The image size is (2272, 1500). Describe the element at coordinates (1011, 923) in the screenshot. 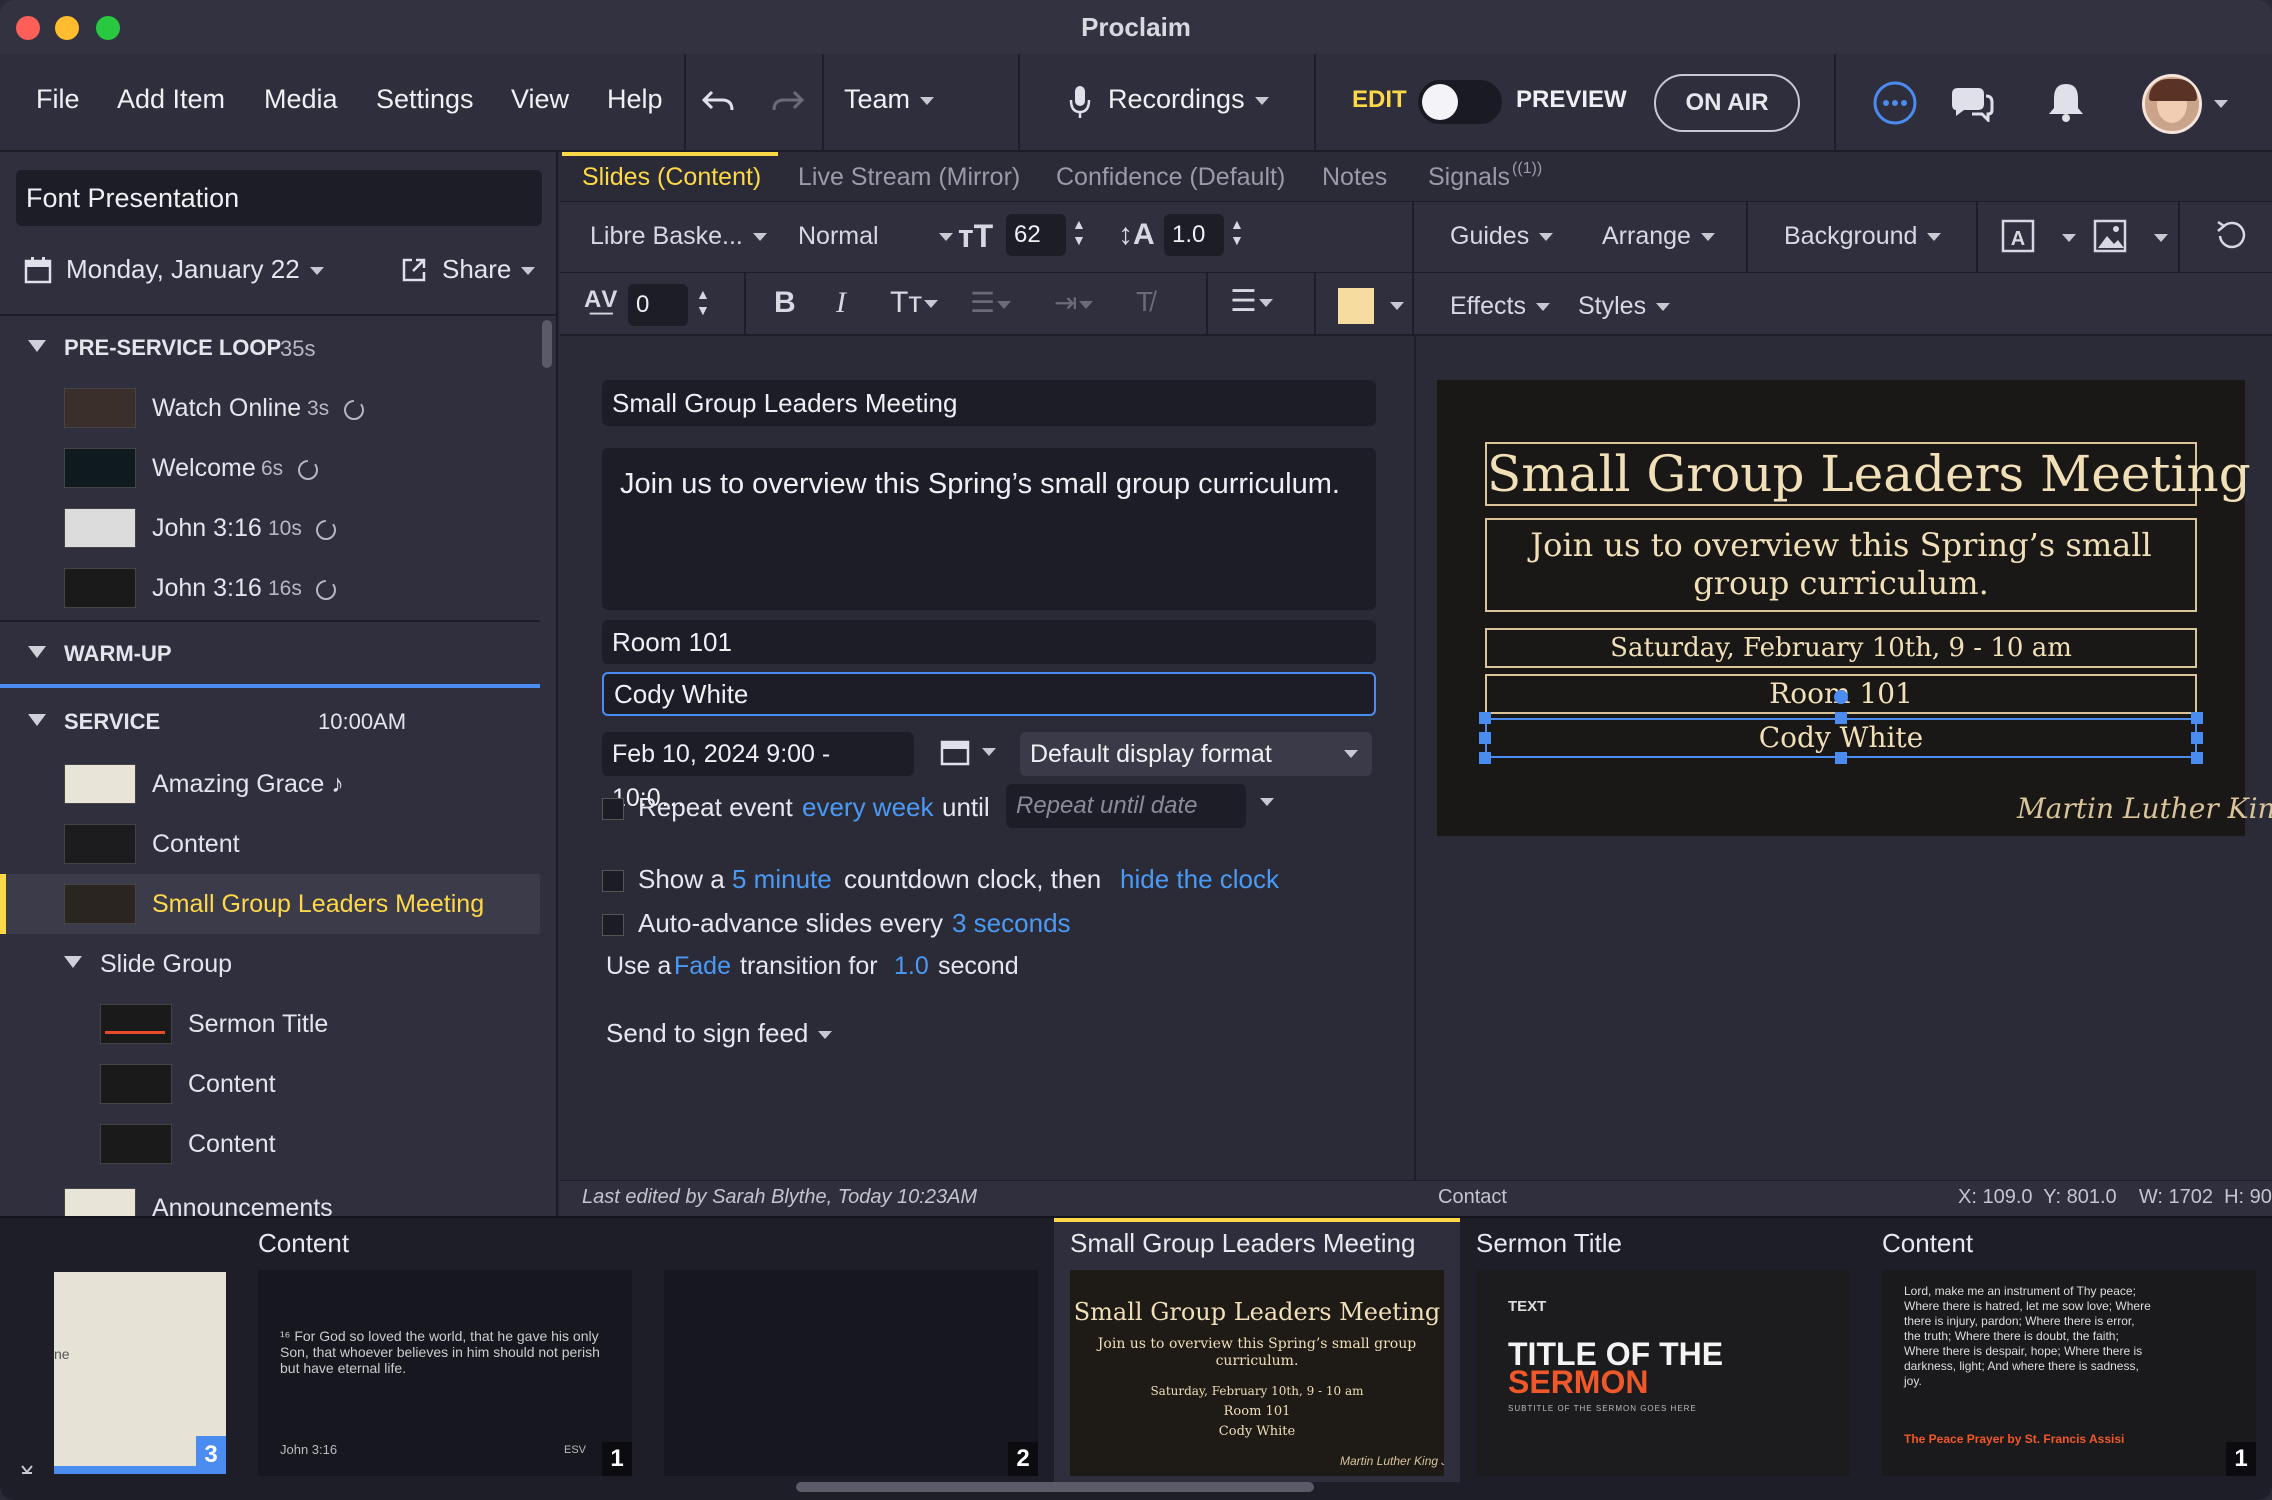

I see `auto-advance-link: 3 seconds` at that location.